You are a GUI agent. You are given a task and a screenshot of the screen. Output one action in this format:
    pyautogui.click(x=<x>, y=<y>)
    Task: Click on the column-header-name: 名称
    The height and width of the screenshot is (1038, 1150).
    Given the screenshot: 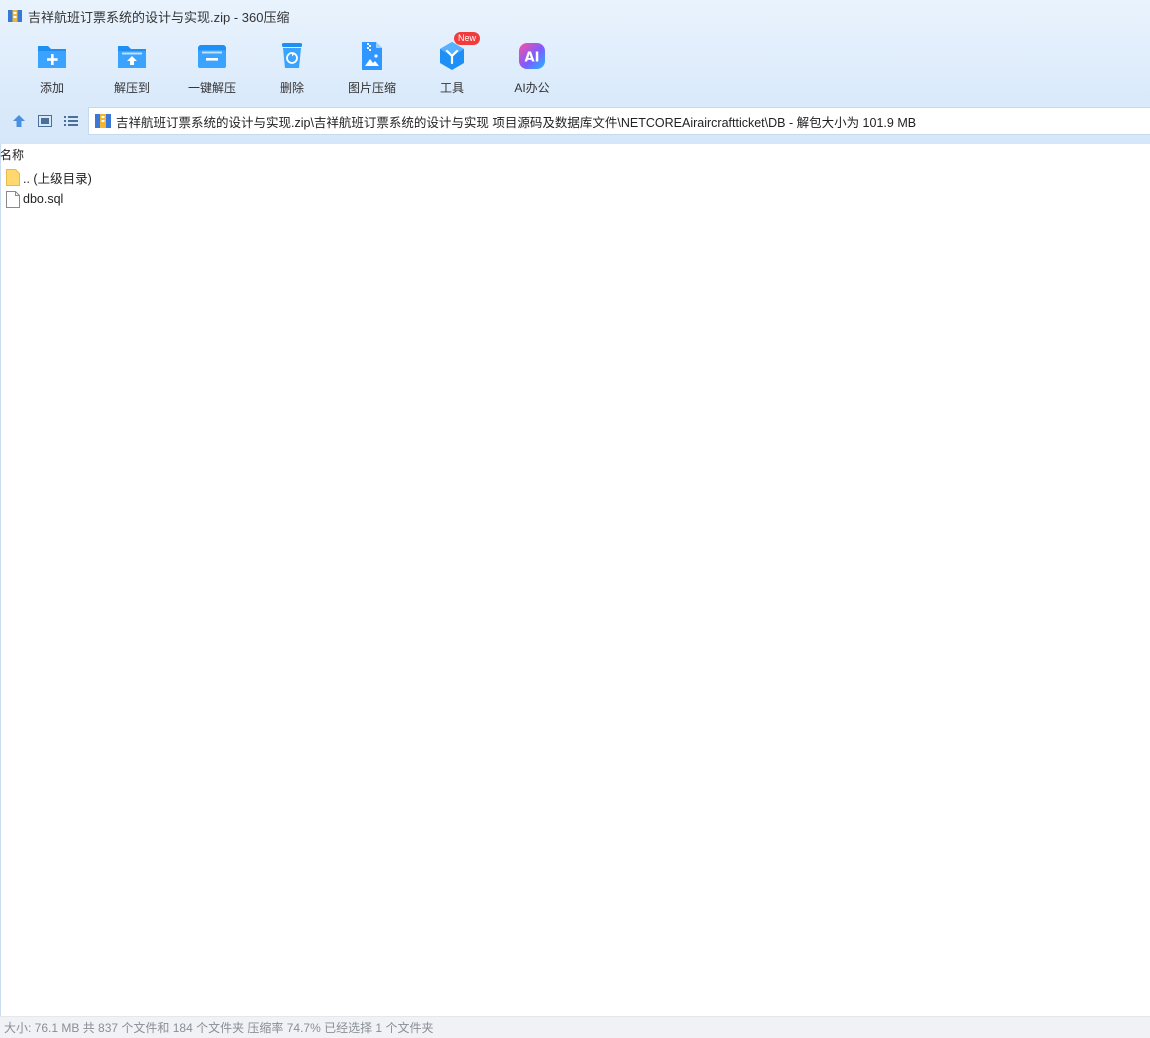 What is the action you would take?
    pyautogui.click(x=12, y=155)
    